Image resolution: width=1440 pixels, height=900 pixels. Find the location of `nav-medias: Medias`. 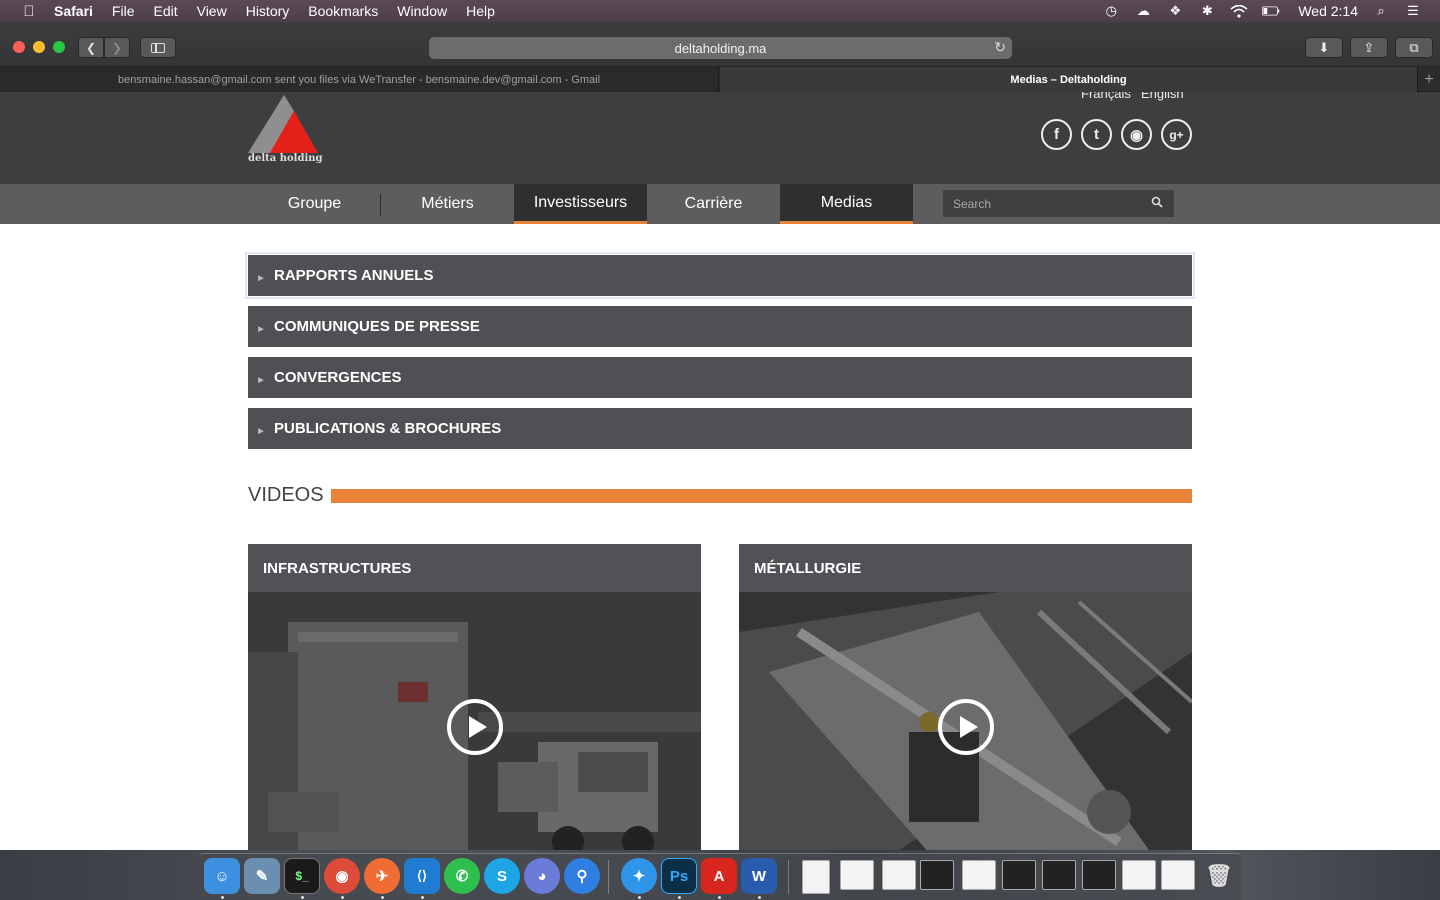

nav-medias: Medias is located at coordinates (846, 204).